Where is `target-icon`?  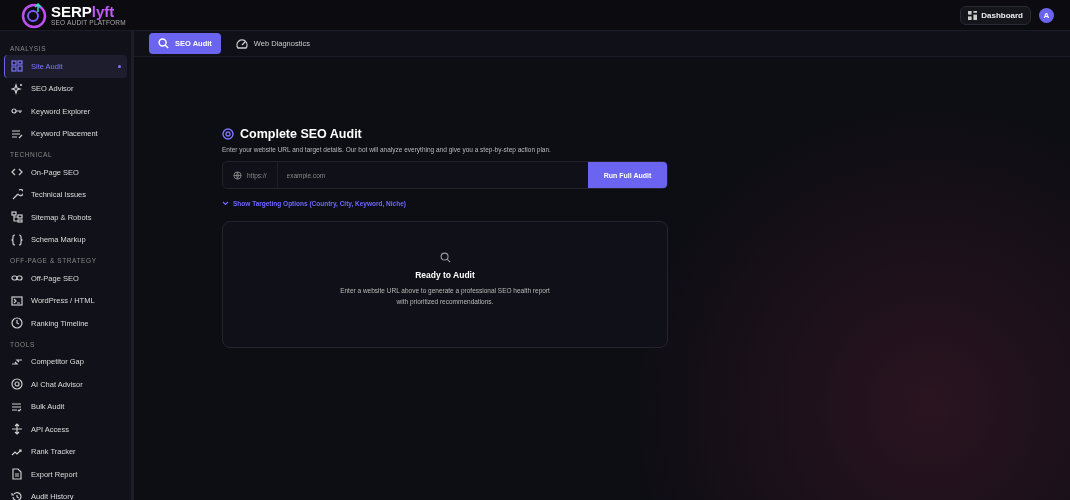
target-icon is located at coordinates (228, 134).